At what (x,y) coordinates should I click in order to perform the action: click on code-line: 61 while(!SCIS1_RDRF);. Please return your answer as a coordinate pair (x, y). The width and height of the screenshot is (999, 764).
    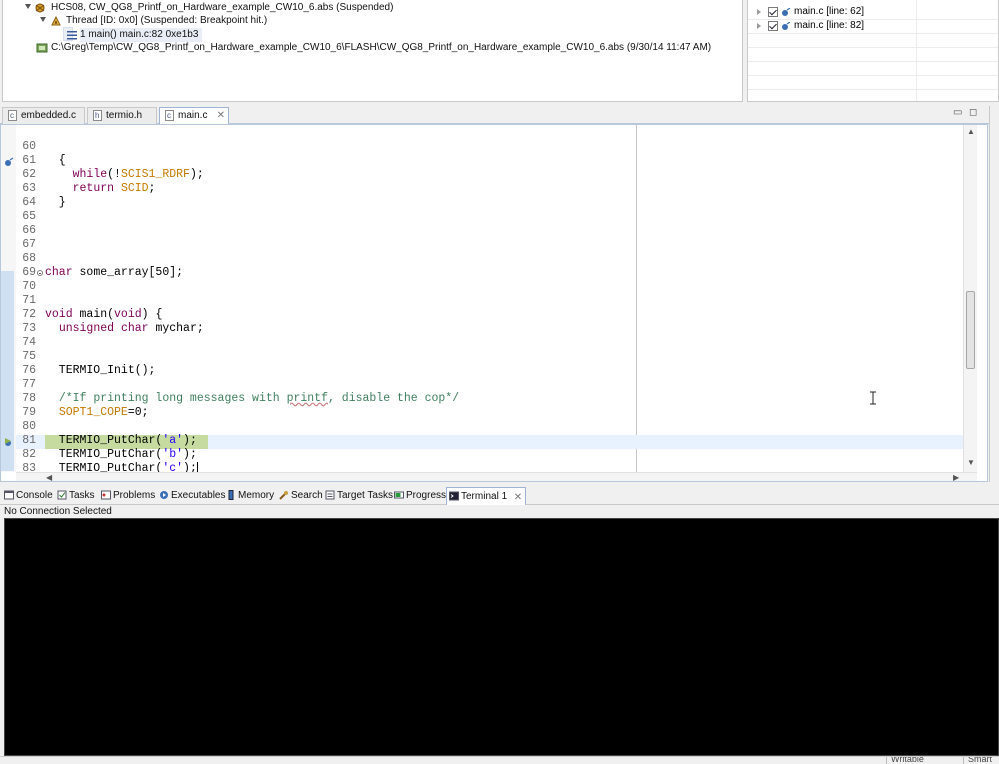
    Looking at the image, I should click on (482, 160).